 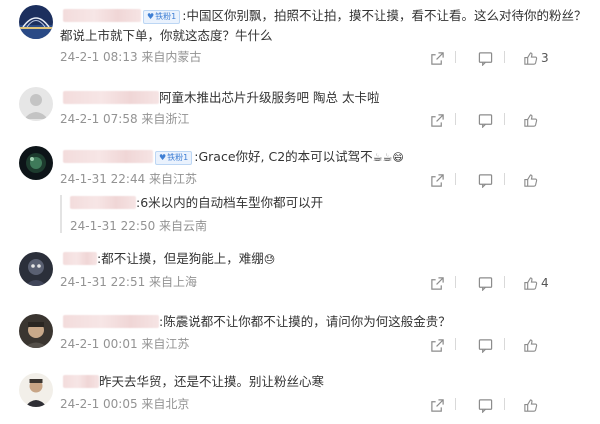 I want to click on emoji: 😓, so click(x=269, y=259).